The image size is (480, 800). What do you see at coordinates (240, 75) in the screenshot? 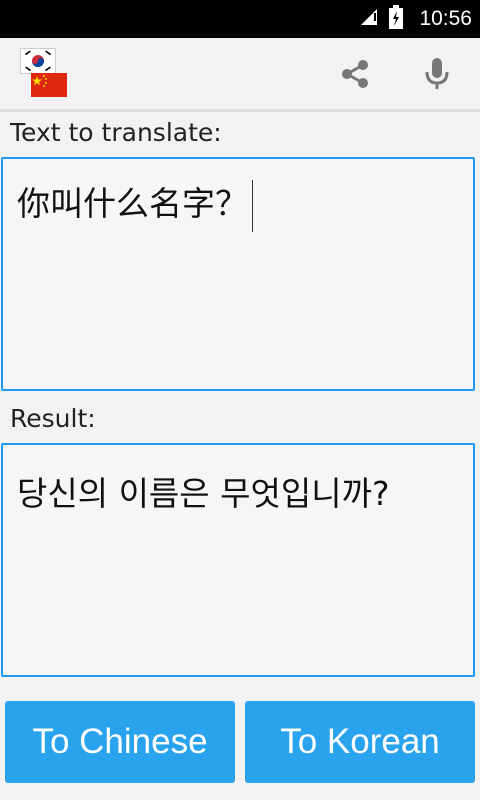
I see `action-bar` at bounding box center [240, 75].